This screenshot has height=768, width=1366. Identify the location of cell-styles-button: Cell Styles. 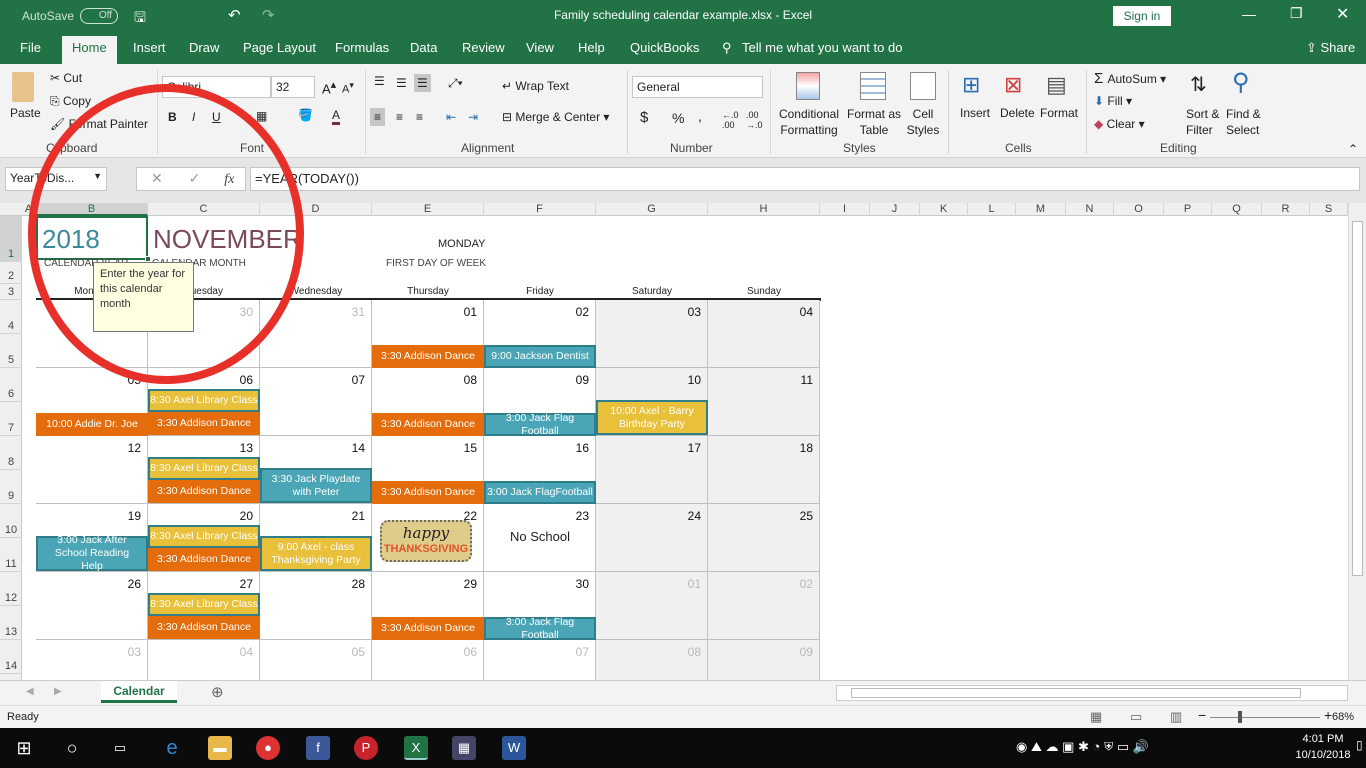
(923, 122).